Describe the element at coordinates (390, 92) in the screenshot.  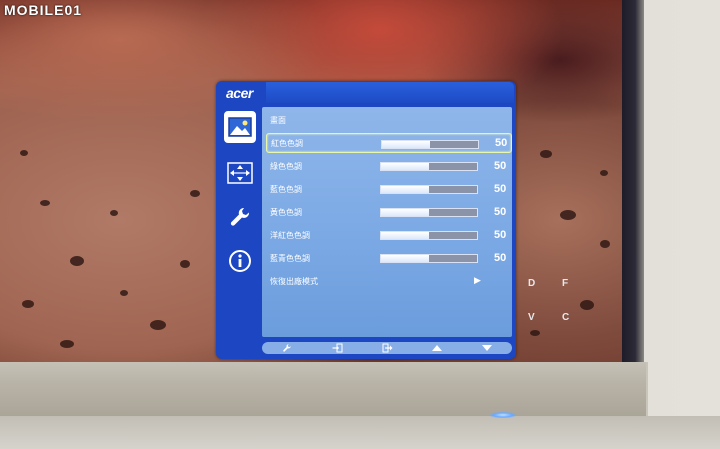
I see `osd-top-bar` at that location.